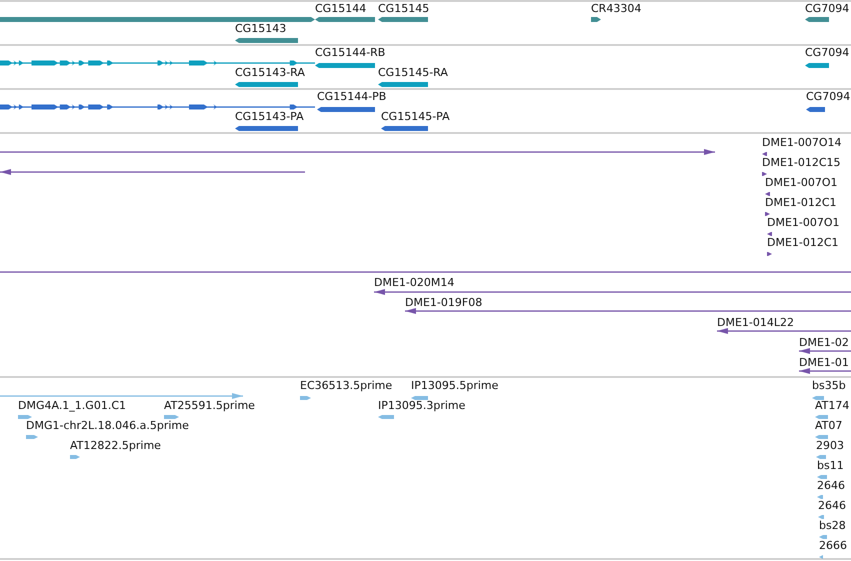  Describe the element at coordinates (830, 465) in the screenshot. I see `feature-label: bs11` at that location.